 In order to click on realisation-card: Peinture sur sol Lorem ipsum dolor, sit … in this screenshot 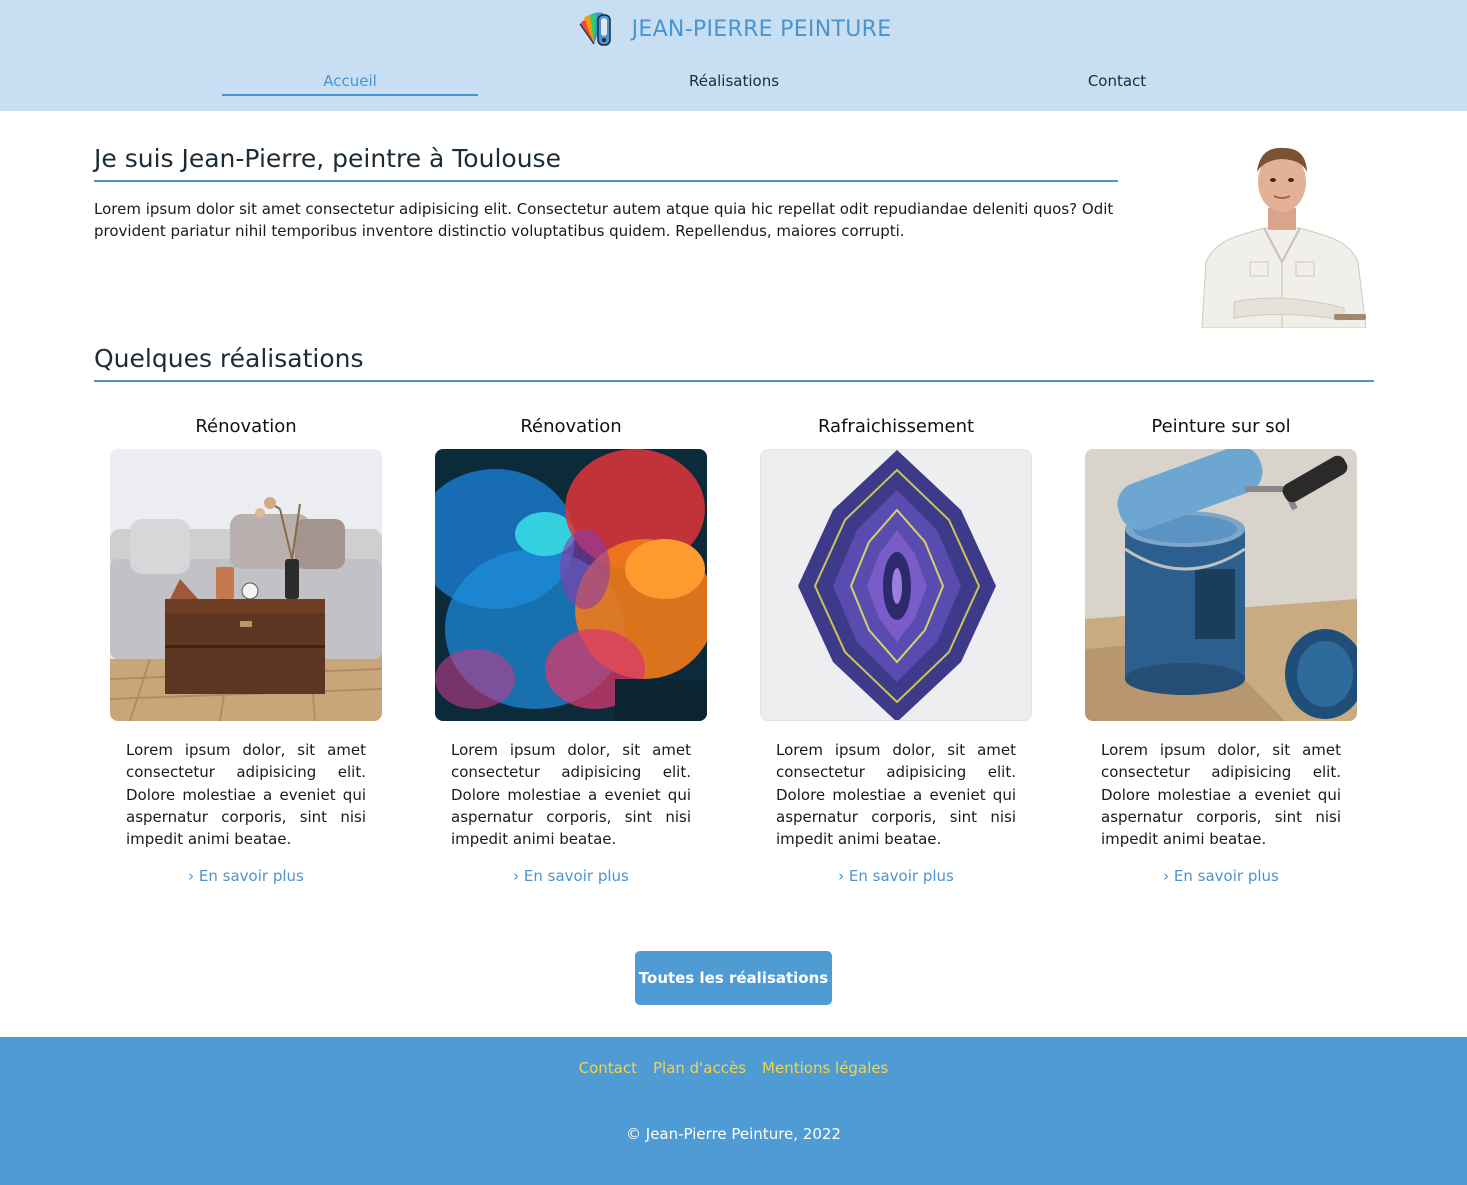, I will do `click(1221, 649)`.